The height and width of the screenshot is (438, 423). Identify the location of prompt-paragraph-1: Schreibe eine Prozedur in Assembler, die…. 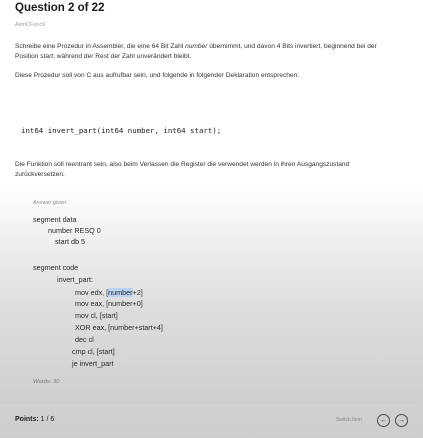
(196, 51).